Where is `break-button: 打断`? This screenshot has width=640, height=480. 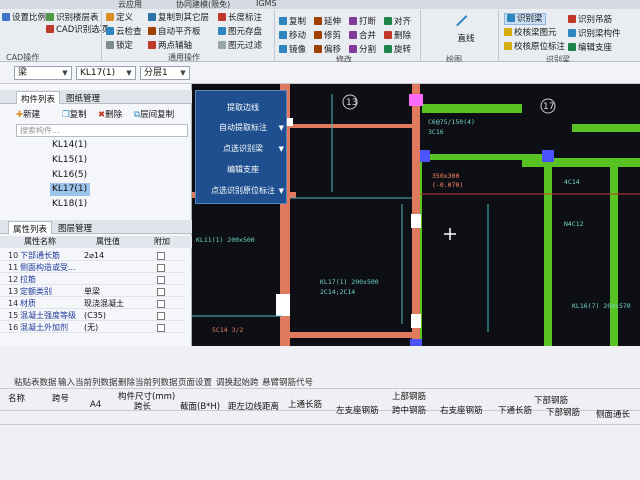 break-button: 打断 is located at coordinates (362, 22).